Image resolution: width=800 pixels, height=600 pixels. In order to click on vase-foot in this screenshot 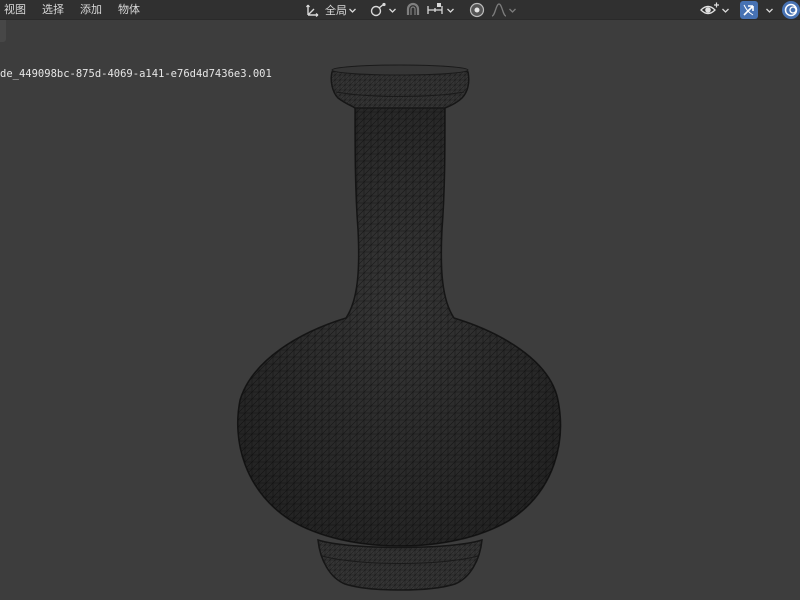, I will do `click(400, 564)`.